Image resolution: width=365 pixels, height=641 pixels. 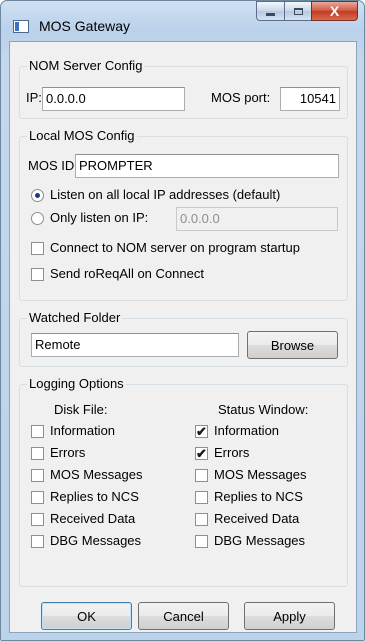 I want to click on disk-received-data-label: Received Data, so click(x=92, y=518).